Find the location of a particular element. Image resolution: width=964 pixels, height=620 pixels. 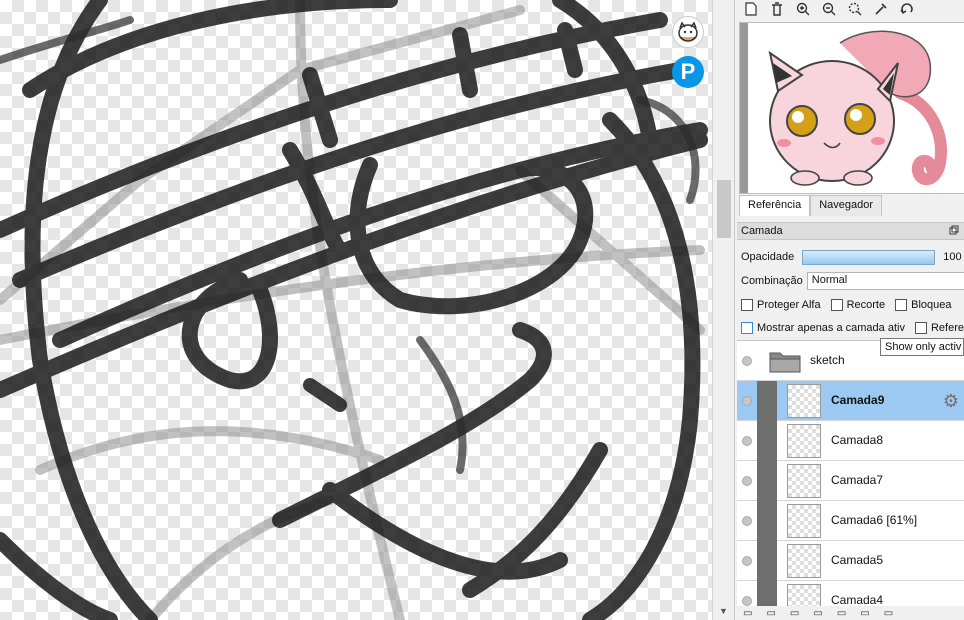

layer-settings-gear-icon: ⚙ is located at coordinates (951, 401).